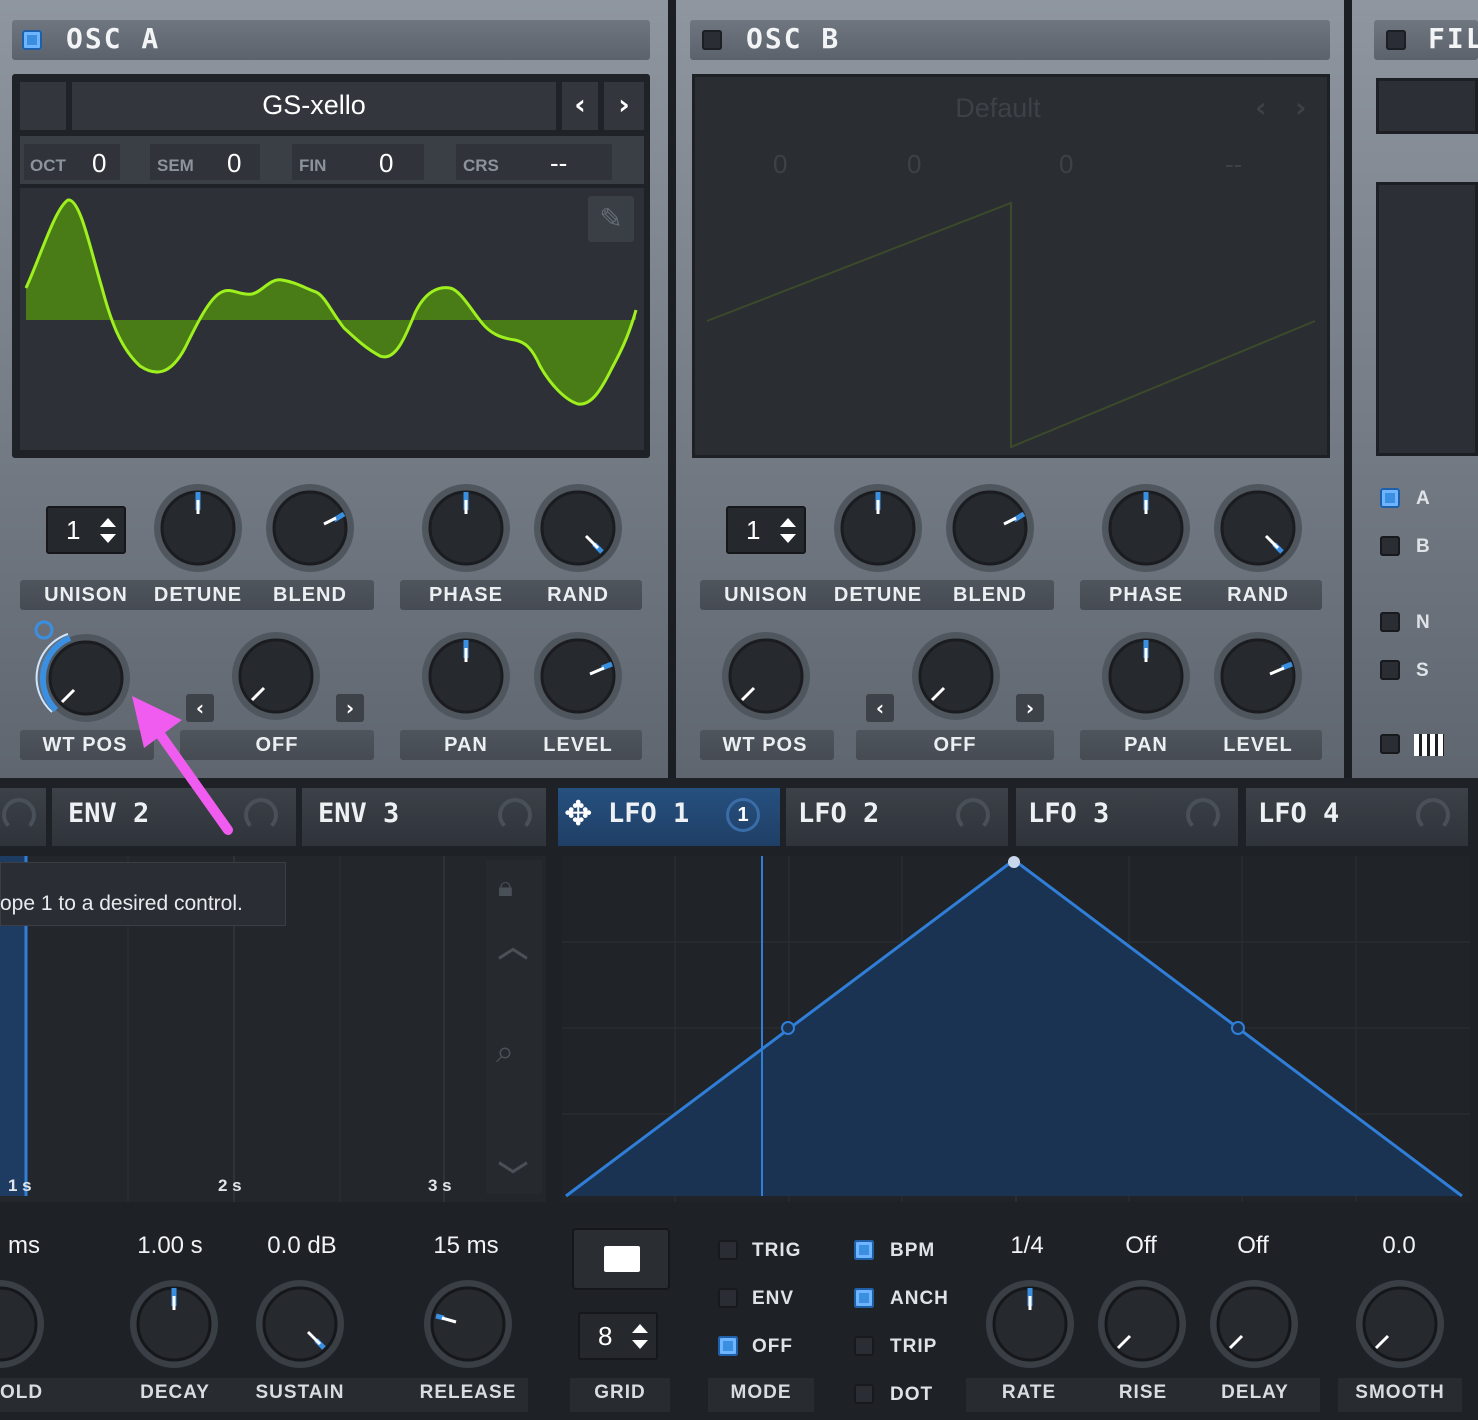  I want to click on osc-b-blend-label: BLEND, so click(990, 595).